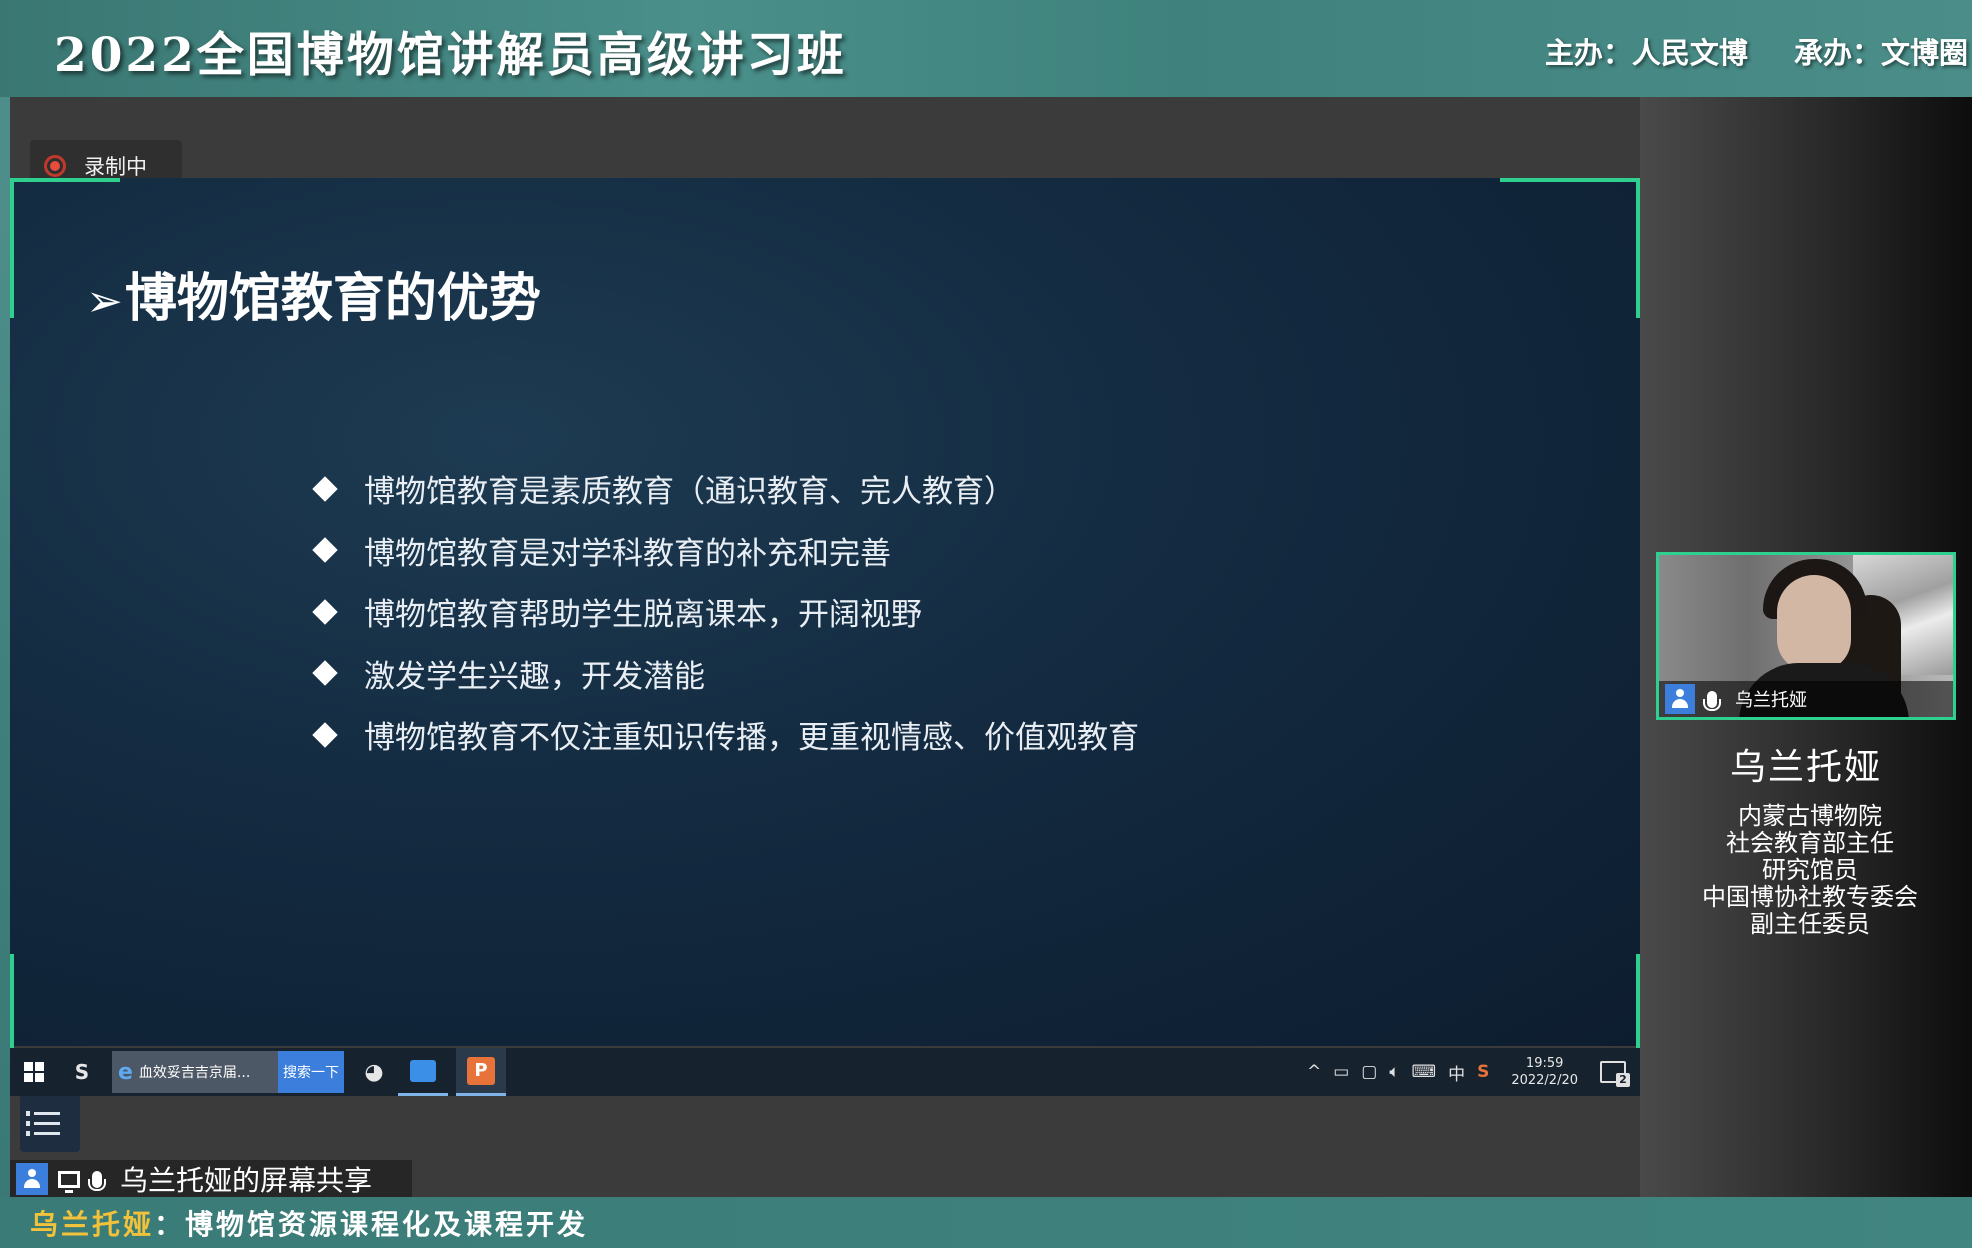  Describe the element at coordinates (1810, 816) in the screenshot. I see `speaker-info-line: 内蒙古博物院` at that location.